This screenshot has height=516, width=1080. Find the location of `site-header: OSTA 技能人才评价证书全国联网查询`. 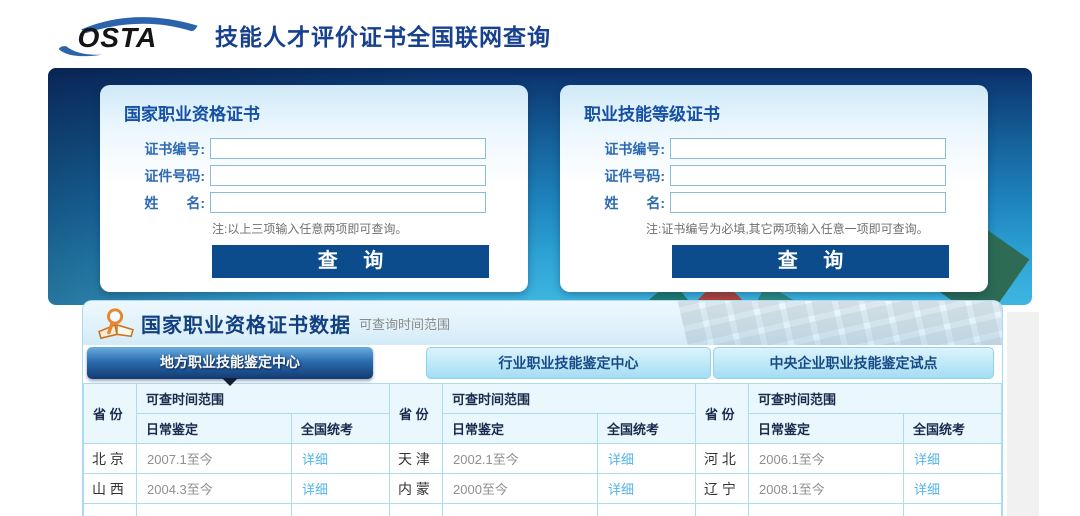

site-header: OSTA 技能人才评价证书全国联网查询 is located at coordinates (303, 35).